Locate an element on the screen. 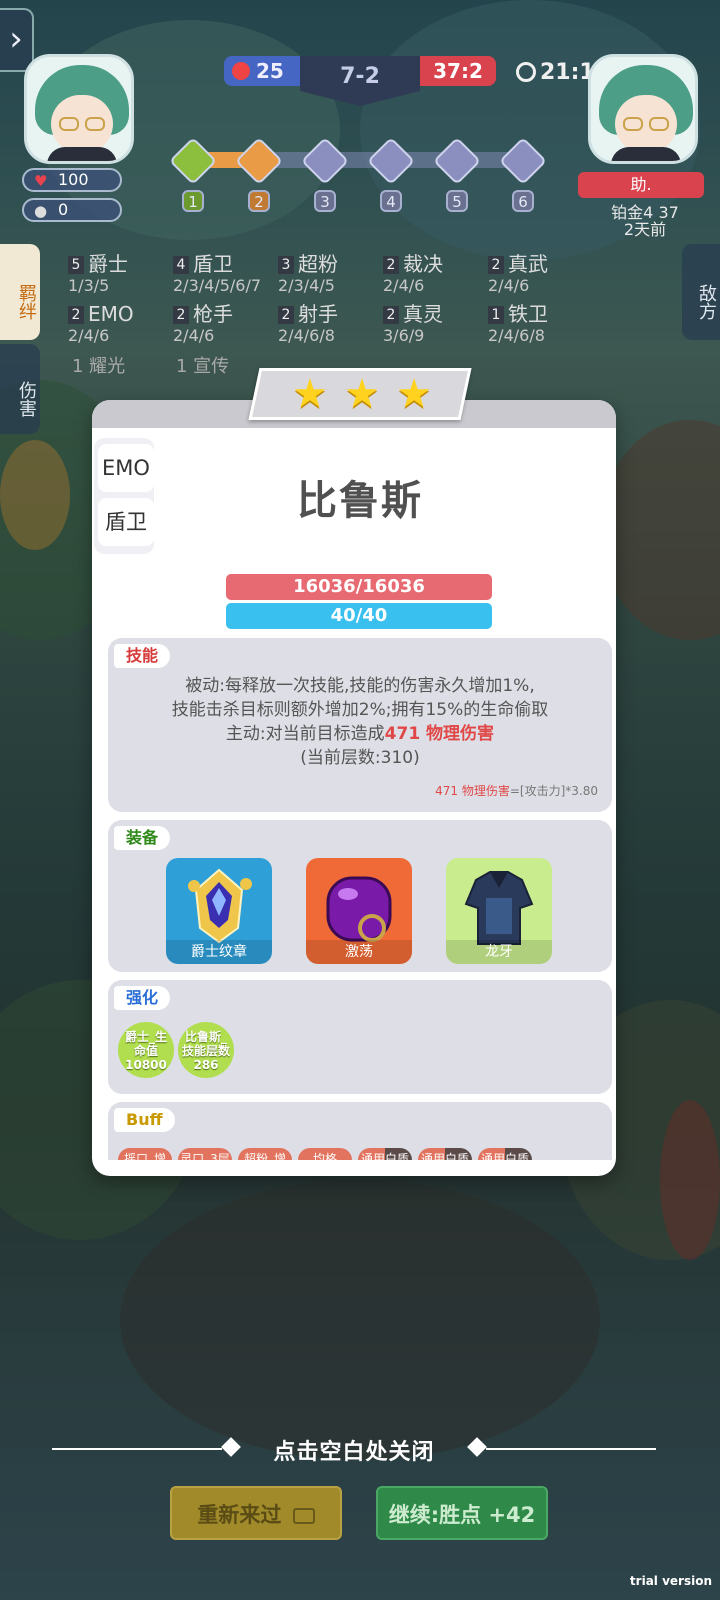 Image resolution: width=720 pixels, height=1600 pixels. synergy-item: 2 枪手 2/4/6 is located at coordinates (228, 324).